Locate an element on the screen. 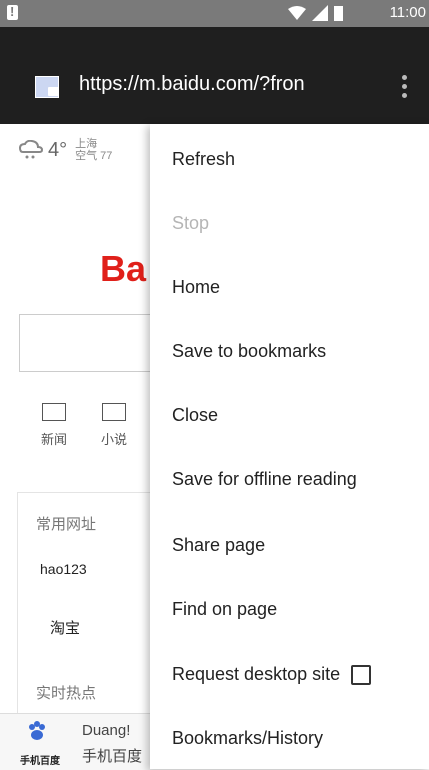 This screenshot has height=770, width=429. app-banner-name: 手机百度 is located at coordinates (40, 761).